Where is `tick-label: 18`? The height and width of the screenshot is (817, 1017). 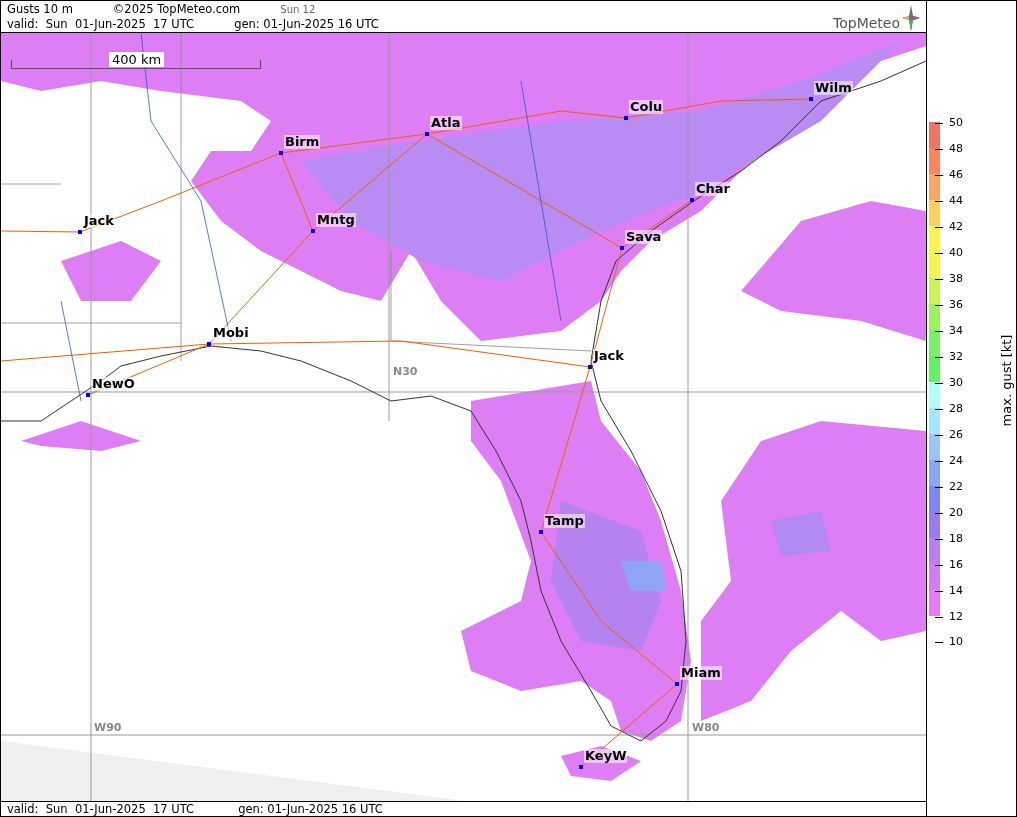
tick-label: 18 is located at coordinates (956, 539).